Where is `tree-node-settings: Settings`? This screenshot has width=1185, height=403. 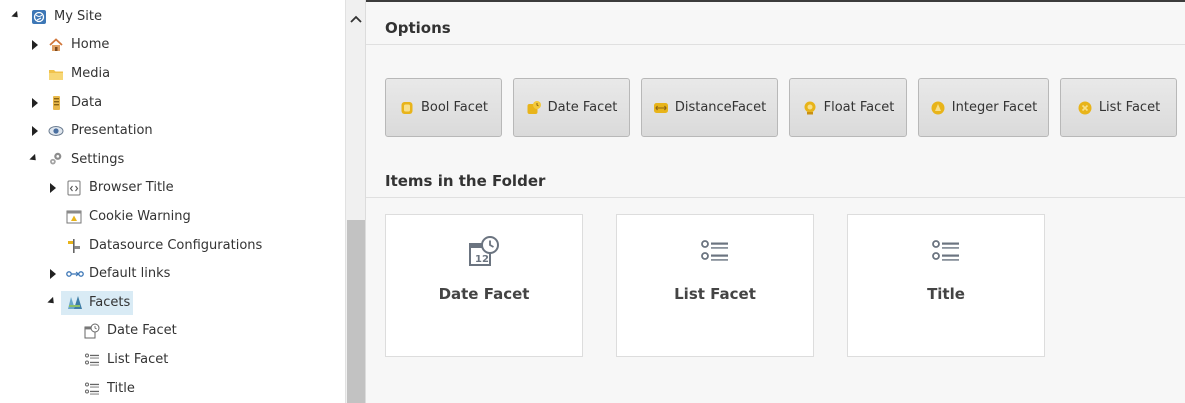
tree-node-settings: Settings is located at coordinates (165, 160).